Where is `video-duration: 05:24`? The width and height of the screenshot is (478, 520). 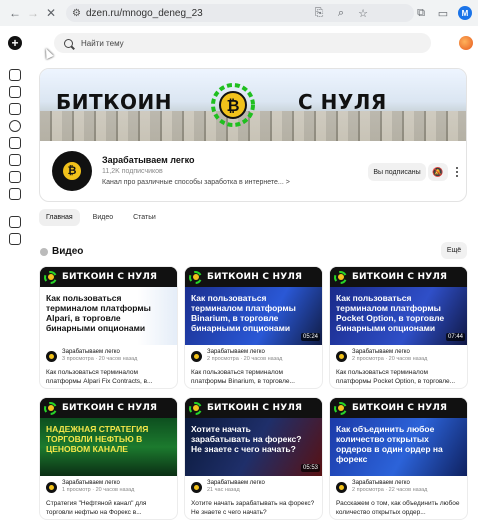
video-duration: 05:24 is located at coordinates (310, 337).